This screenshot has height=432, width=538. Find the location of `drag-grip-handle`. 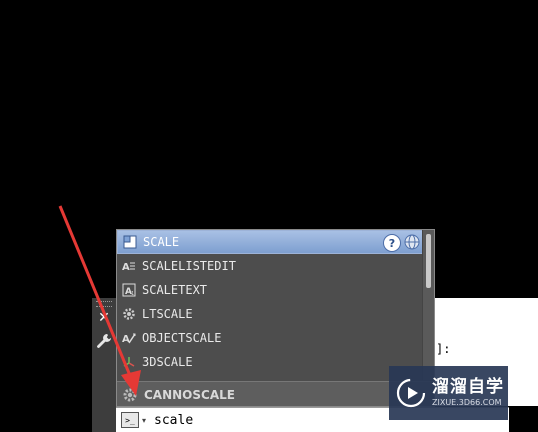

drag-grip-handle is located at coordinates (104, 304).